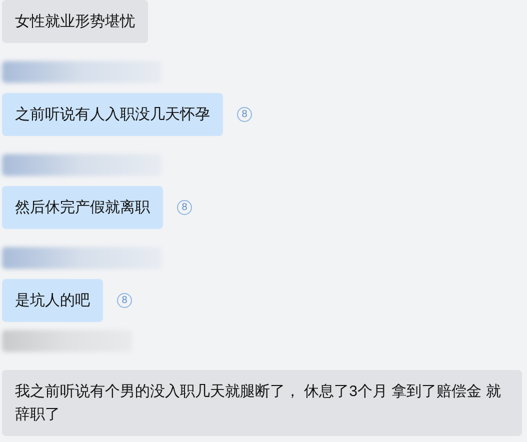 The height and width of the screenshot is (442, 527). Describe the element at coordinates (75, 21) in the screenshot. I see `message-bubble: 女性就业形势堪忧` at that location.